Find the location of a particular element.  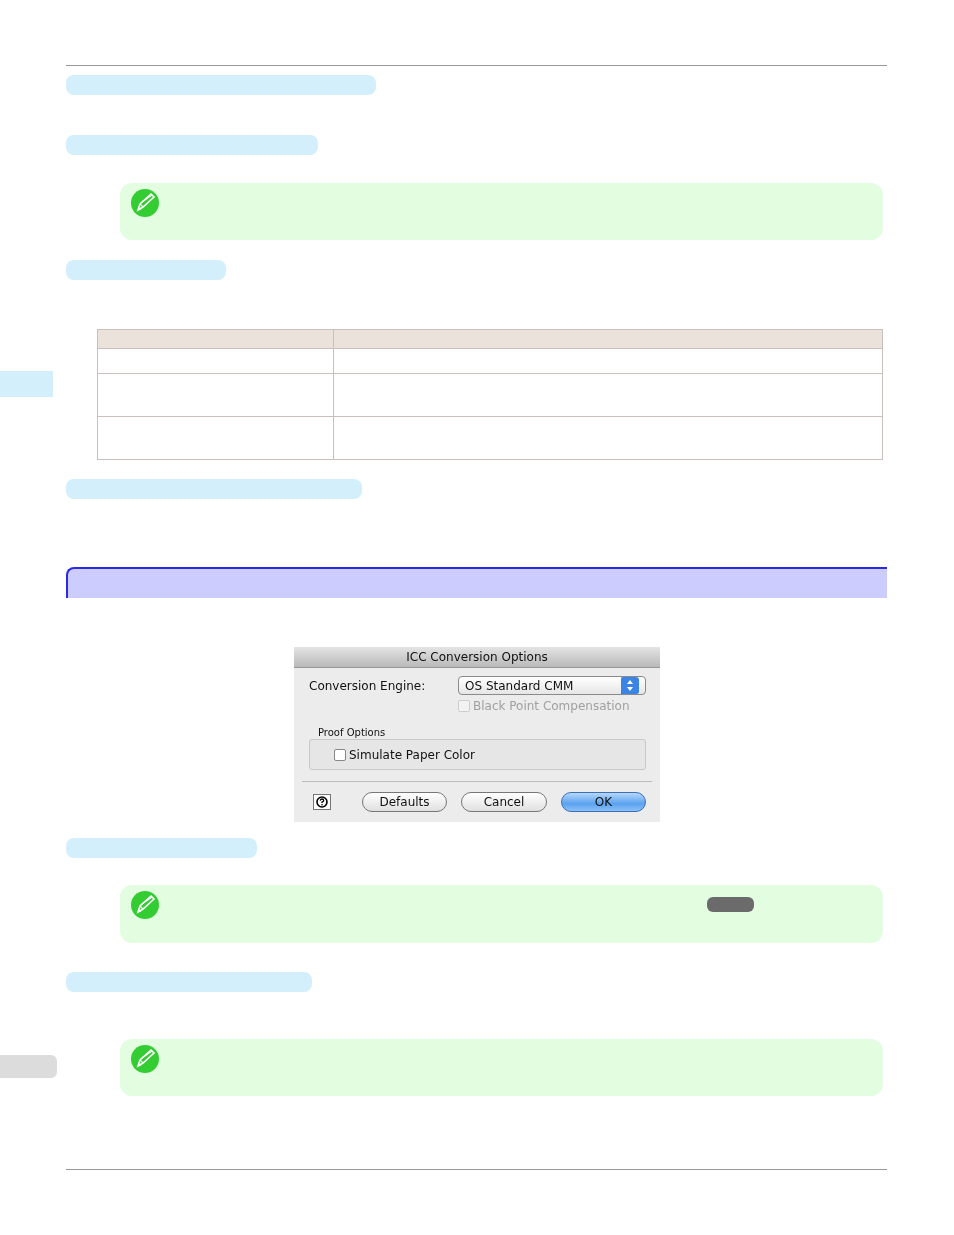

help-button is located at coordinates (322, 802).